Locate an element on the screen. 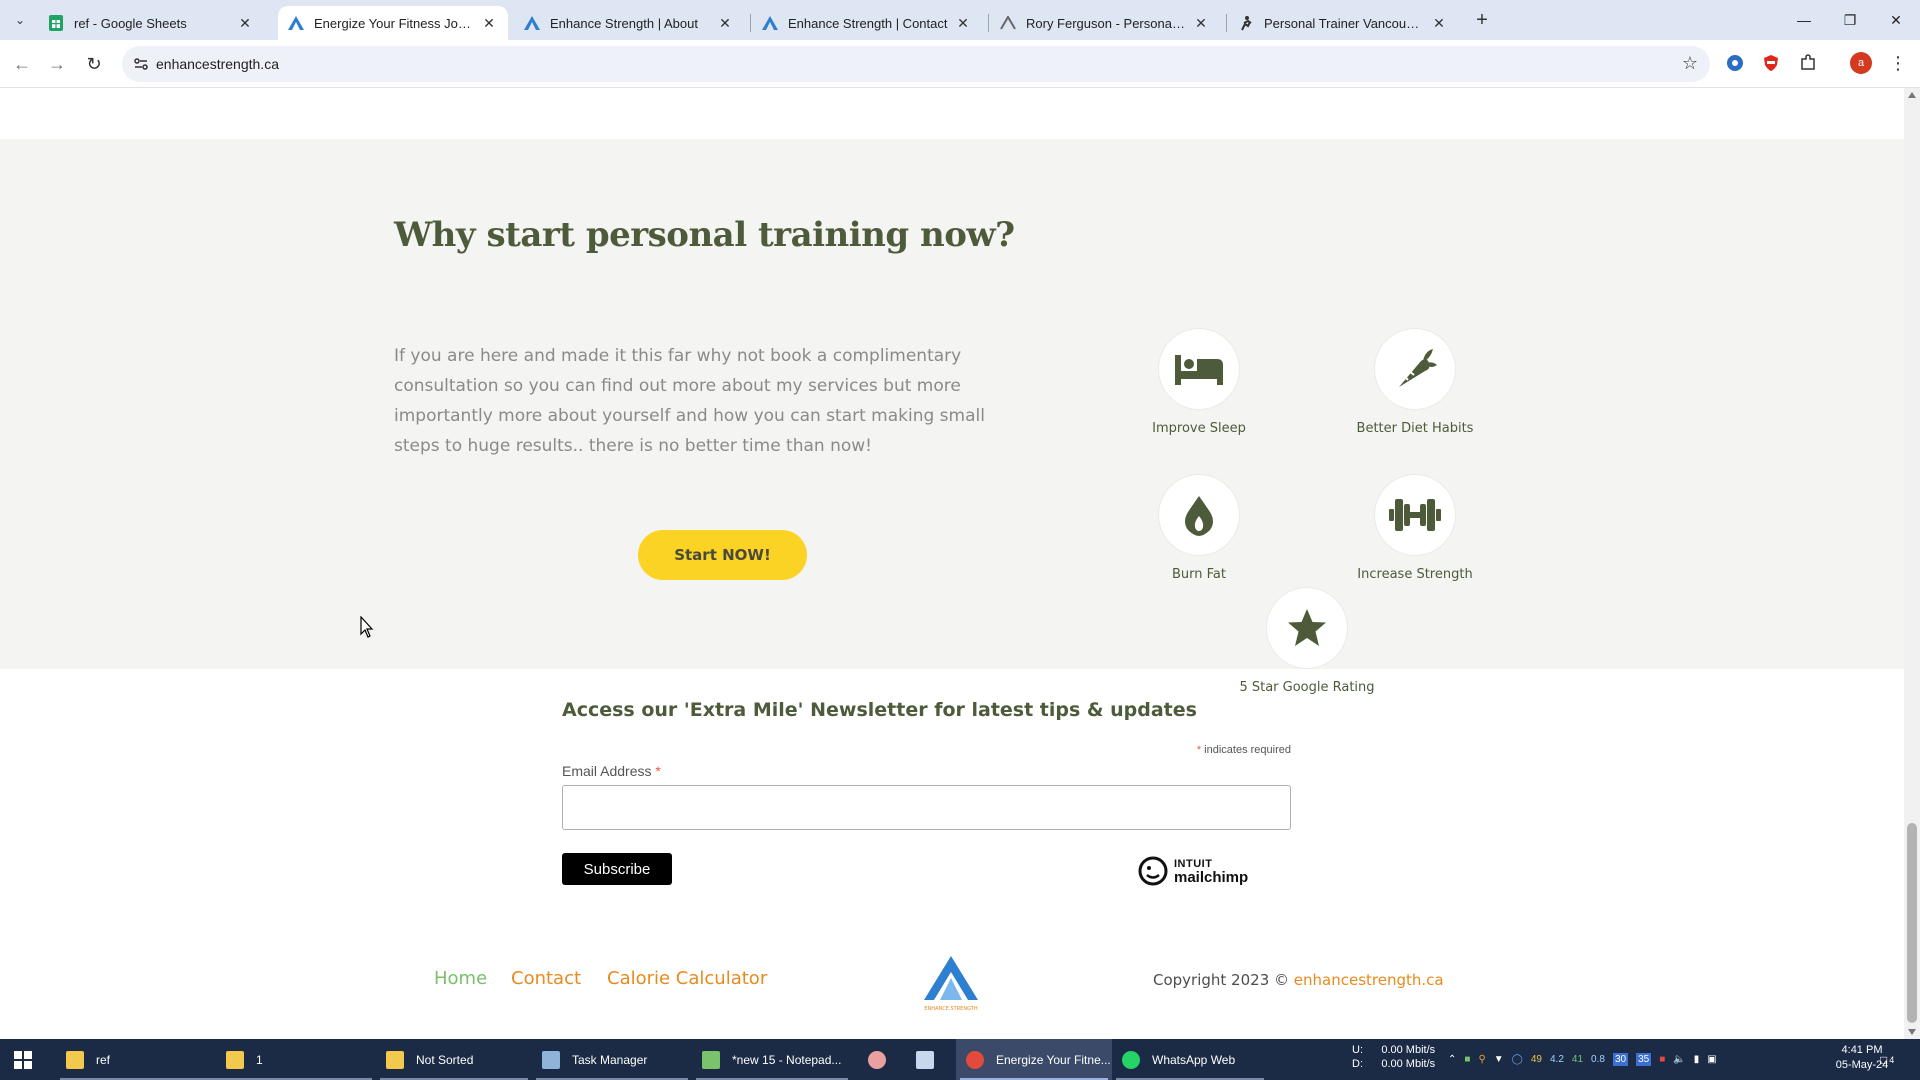 The height and width of the screenshot is (1080, 1920). footer-link-contact: Contact is located at coordinates (546, 978).